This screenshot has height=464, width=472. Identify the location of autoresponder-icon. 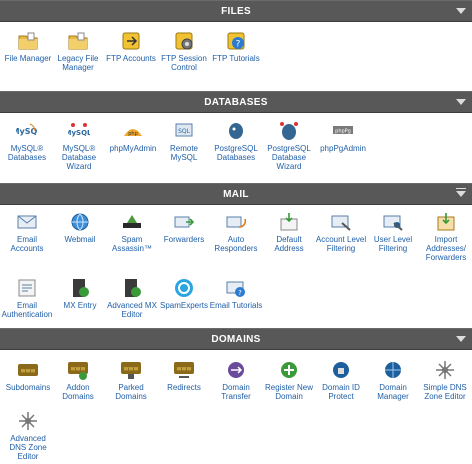
(236, 222).